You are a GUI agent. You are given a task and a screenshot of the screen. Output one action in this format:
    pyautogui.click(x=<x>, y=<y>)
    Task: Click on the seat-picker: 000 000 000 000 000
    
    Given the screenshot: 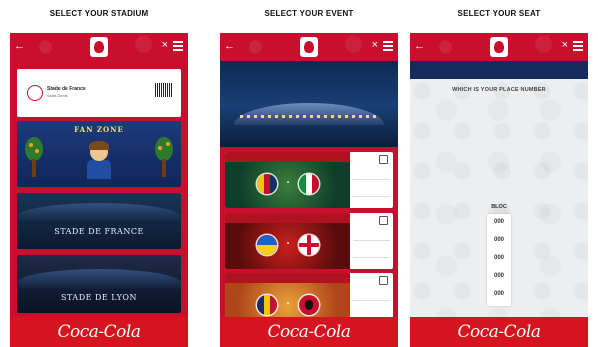 What is the action you would take?
    pyautogui.click(x=499, y=260)
    